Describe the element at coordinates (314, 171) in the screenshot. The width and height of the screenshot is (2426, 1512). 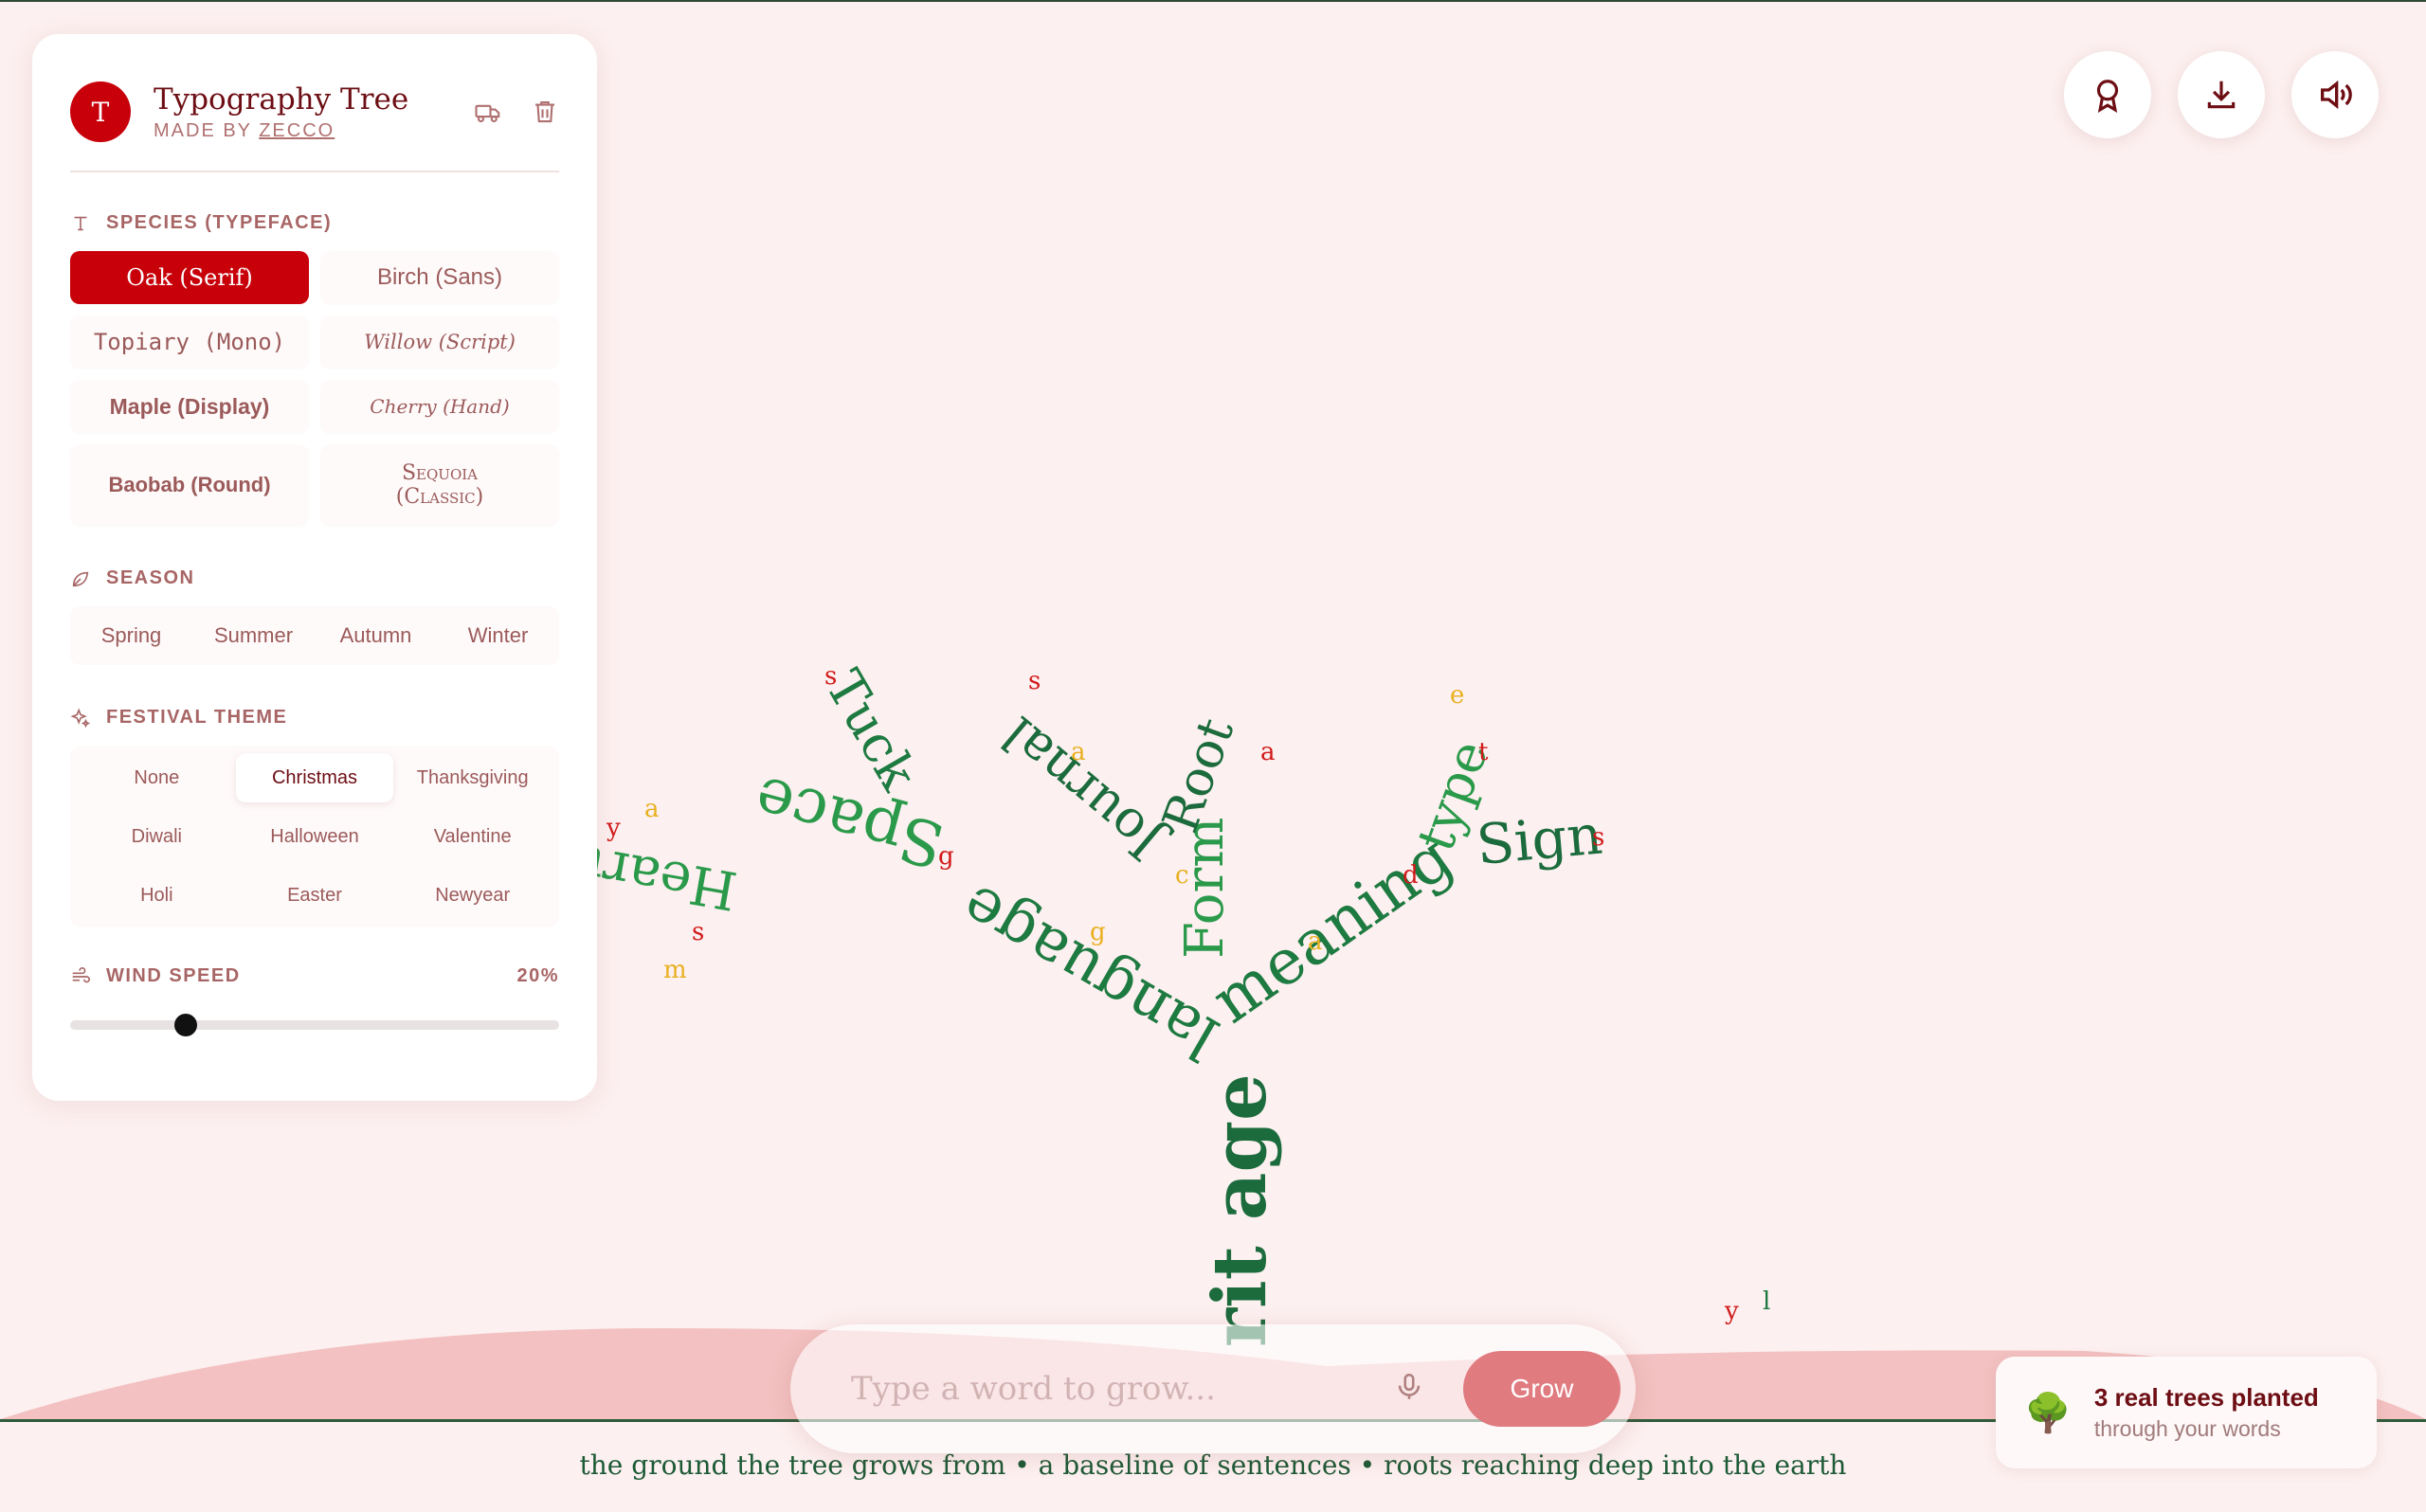
I see `divider` at that location.